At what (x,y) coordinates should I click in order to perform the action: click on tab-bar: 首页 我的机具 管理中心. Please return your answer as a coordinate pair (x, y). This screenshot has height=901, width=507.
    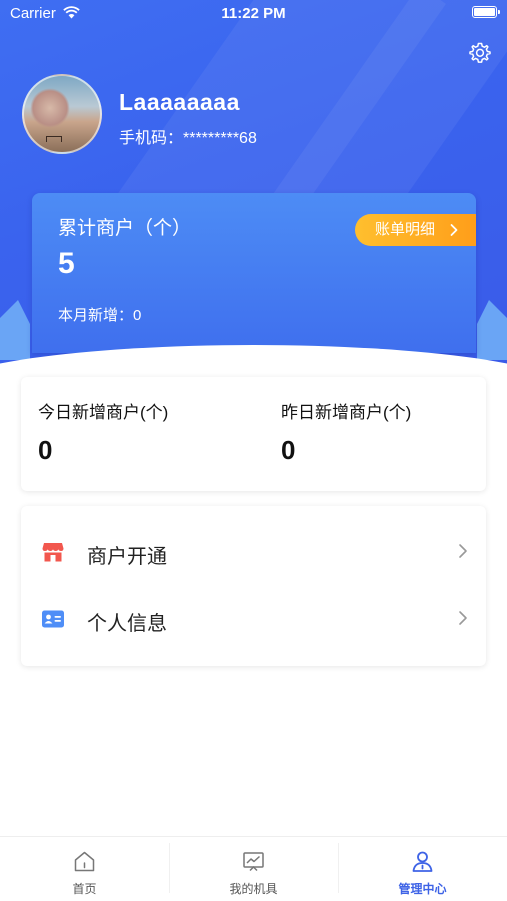
    Looking at the image, I should click on (253, 868).